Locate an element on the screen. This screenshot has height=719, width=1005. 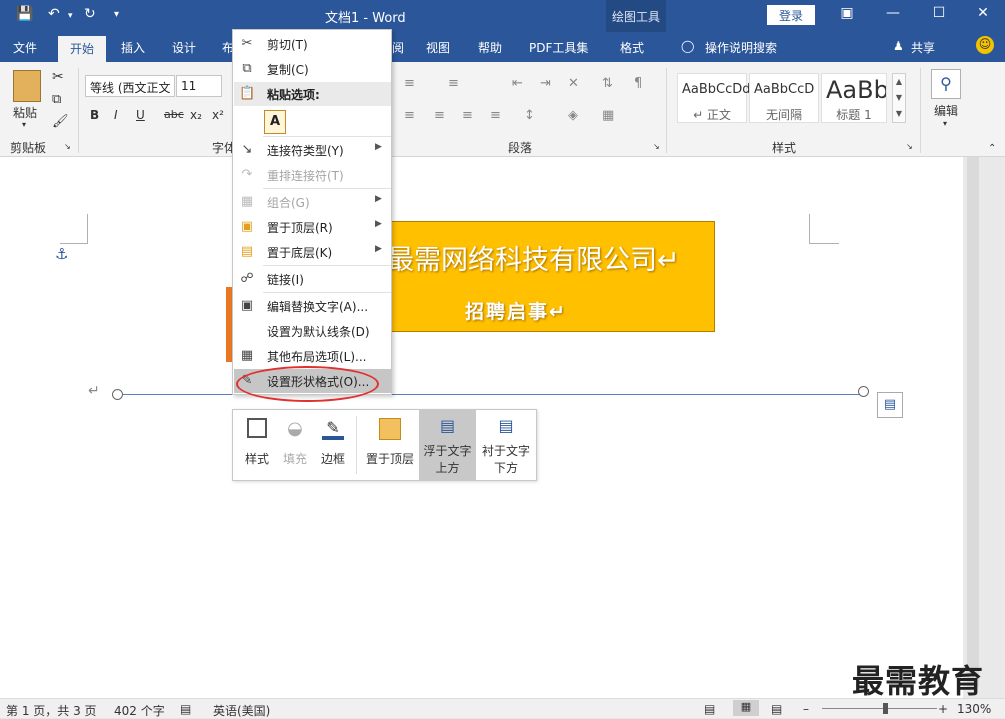
italic-button: I is located at coordinates (116, 115).